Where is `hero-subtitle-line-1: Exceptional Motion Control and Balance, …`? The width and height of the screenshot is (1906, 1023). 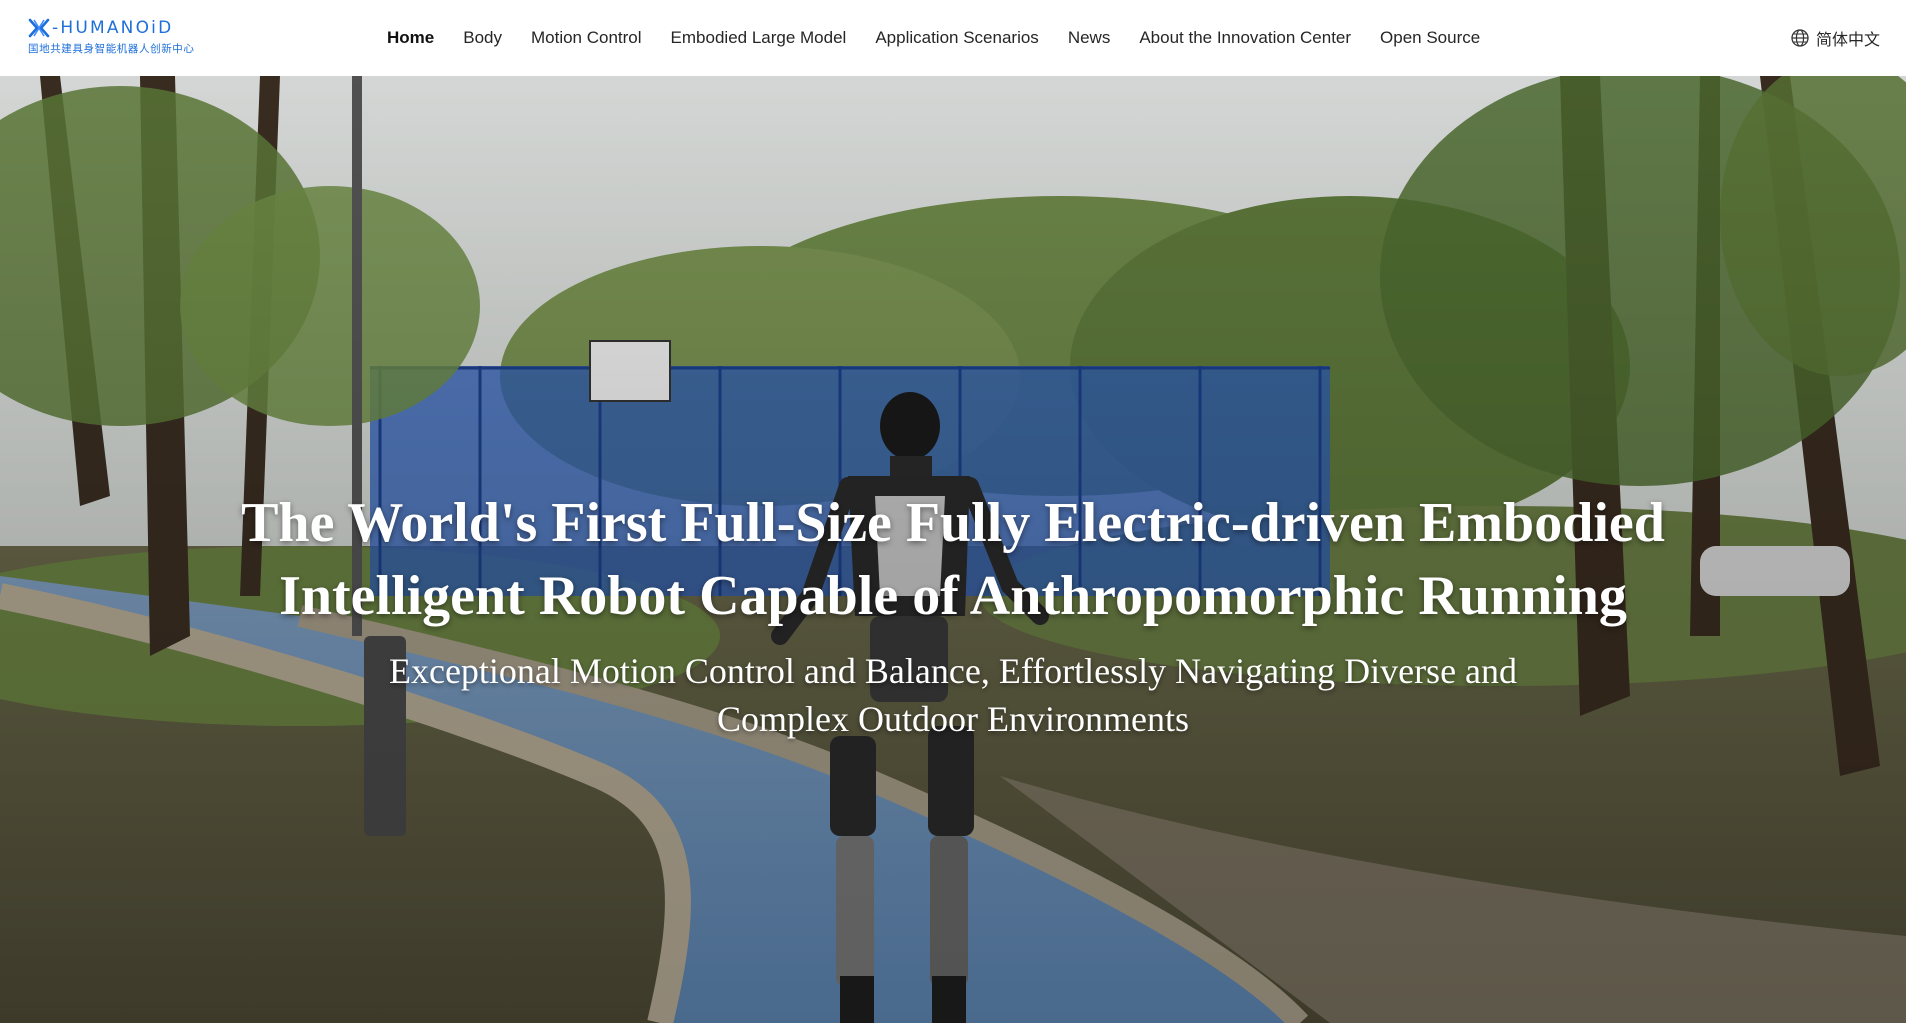 hero-subtitle-line-1: Exceptional Motion Control and Balance, … is located at coordinates (953, 671).